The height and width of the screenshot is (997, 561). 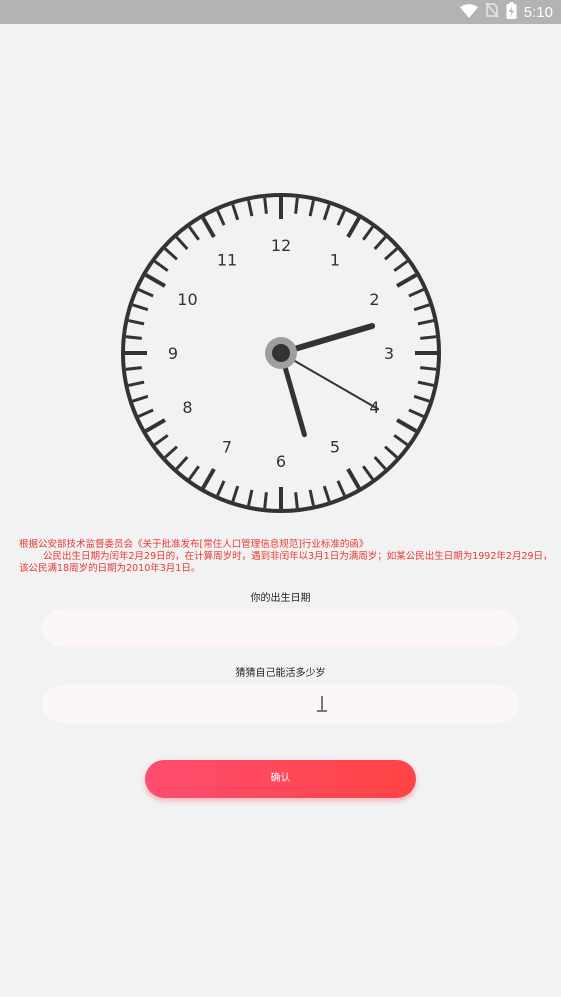 I want to click on clock-numeral: 6, so click(x=281, y=461).